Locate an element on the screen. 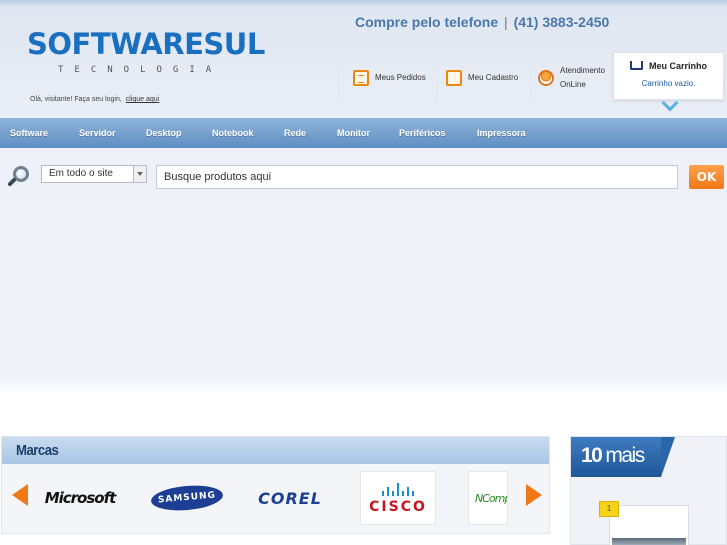 The image size is (727, 545). nav-item-software: Software is located at coordinates (29, 133).